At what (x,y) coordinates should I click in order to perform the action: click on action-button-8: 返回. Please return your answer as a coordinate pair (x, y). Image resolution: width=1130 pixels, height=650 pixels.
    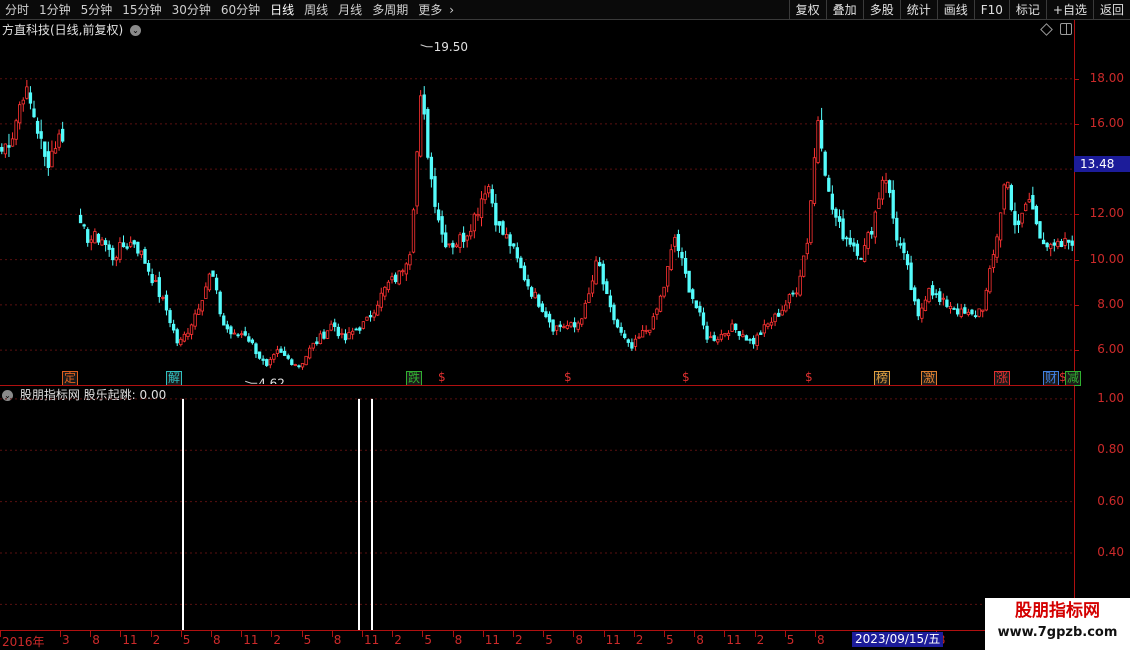
    Looking at the image, I should click on (1111, 10).